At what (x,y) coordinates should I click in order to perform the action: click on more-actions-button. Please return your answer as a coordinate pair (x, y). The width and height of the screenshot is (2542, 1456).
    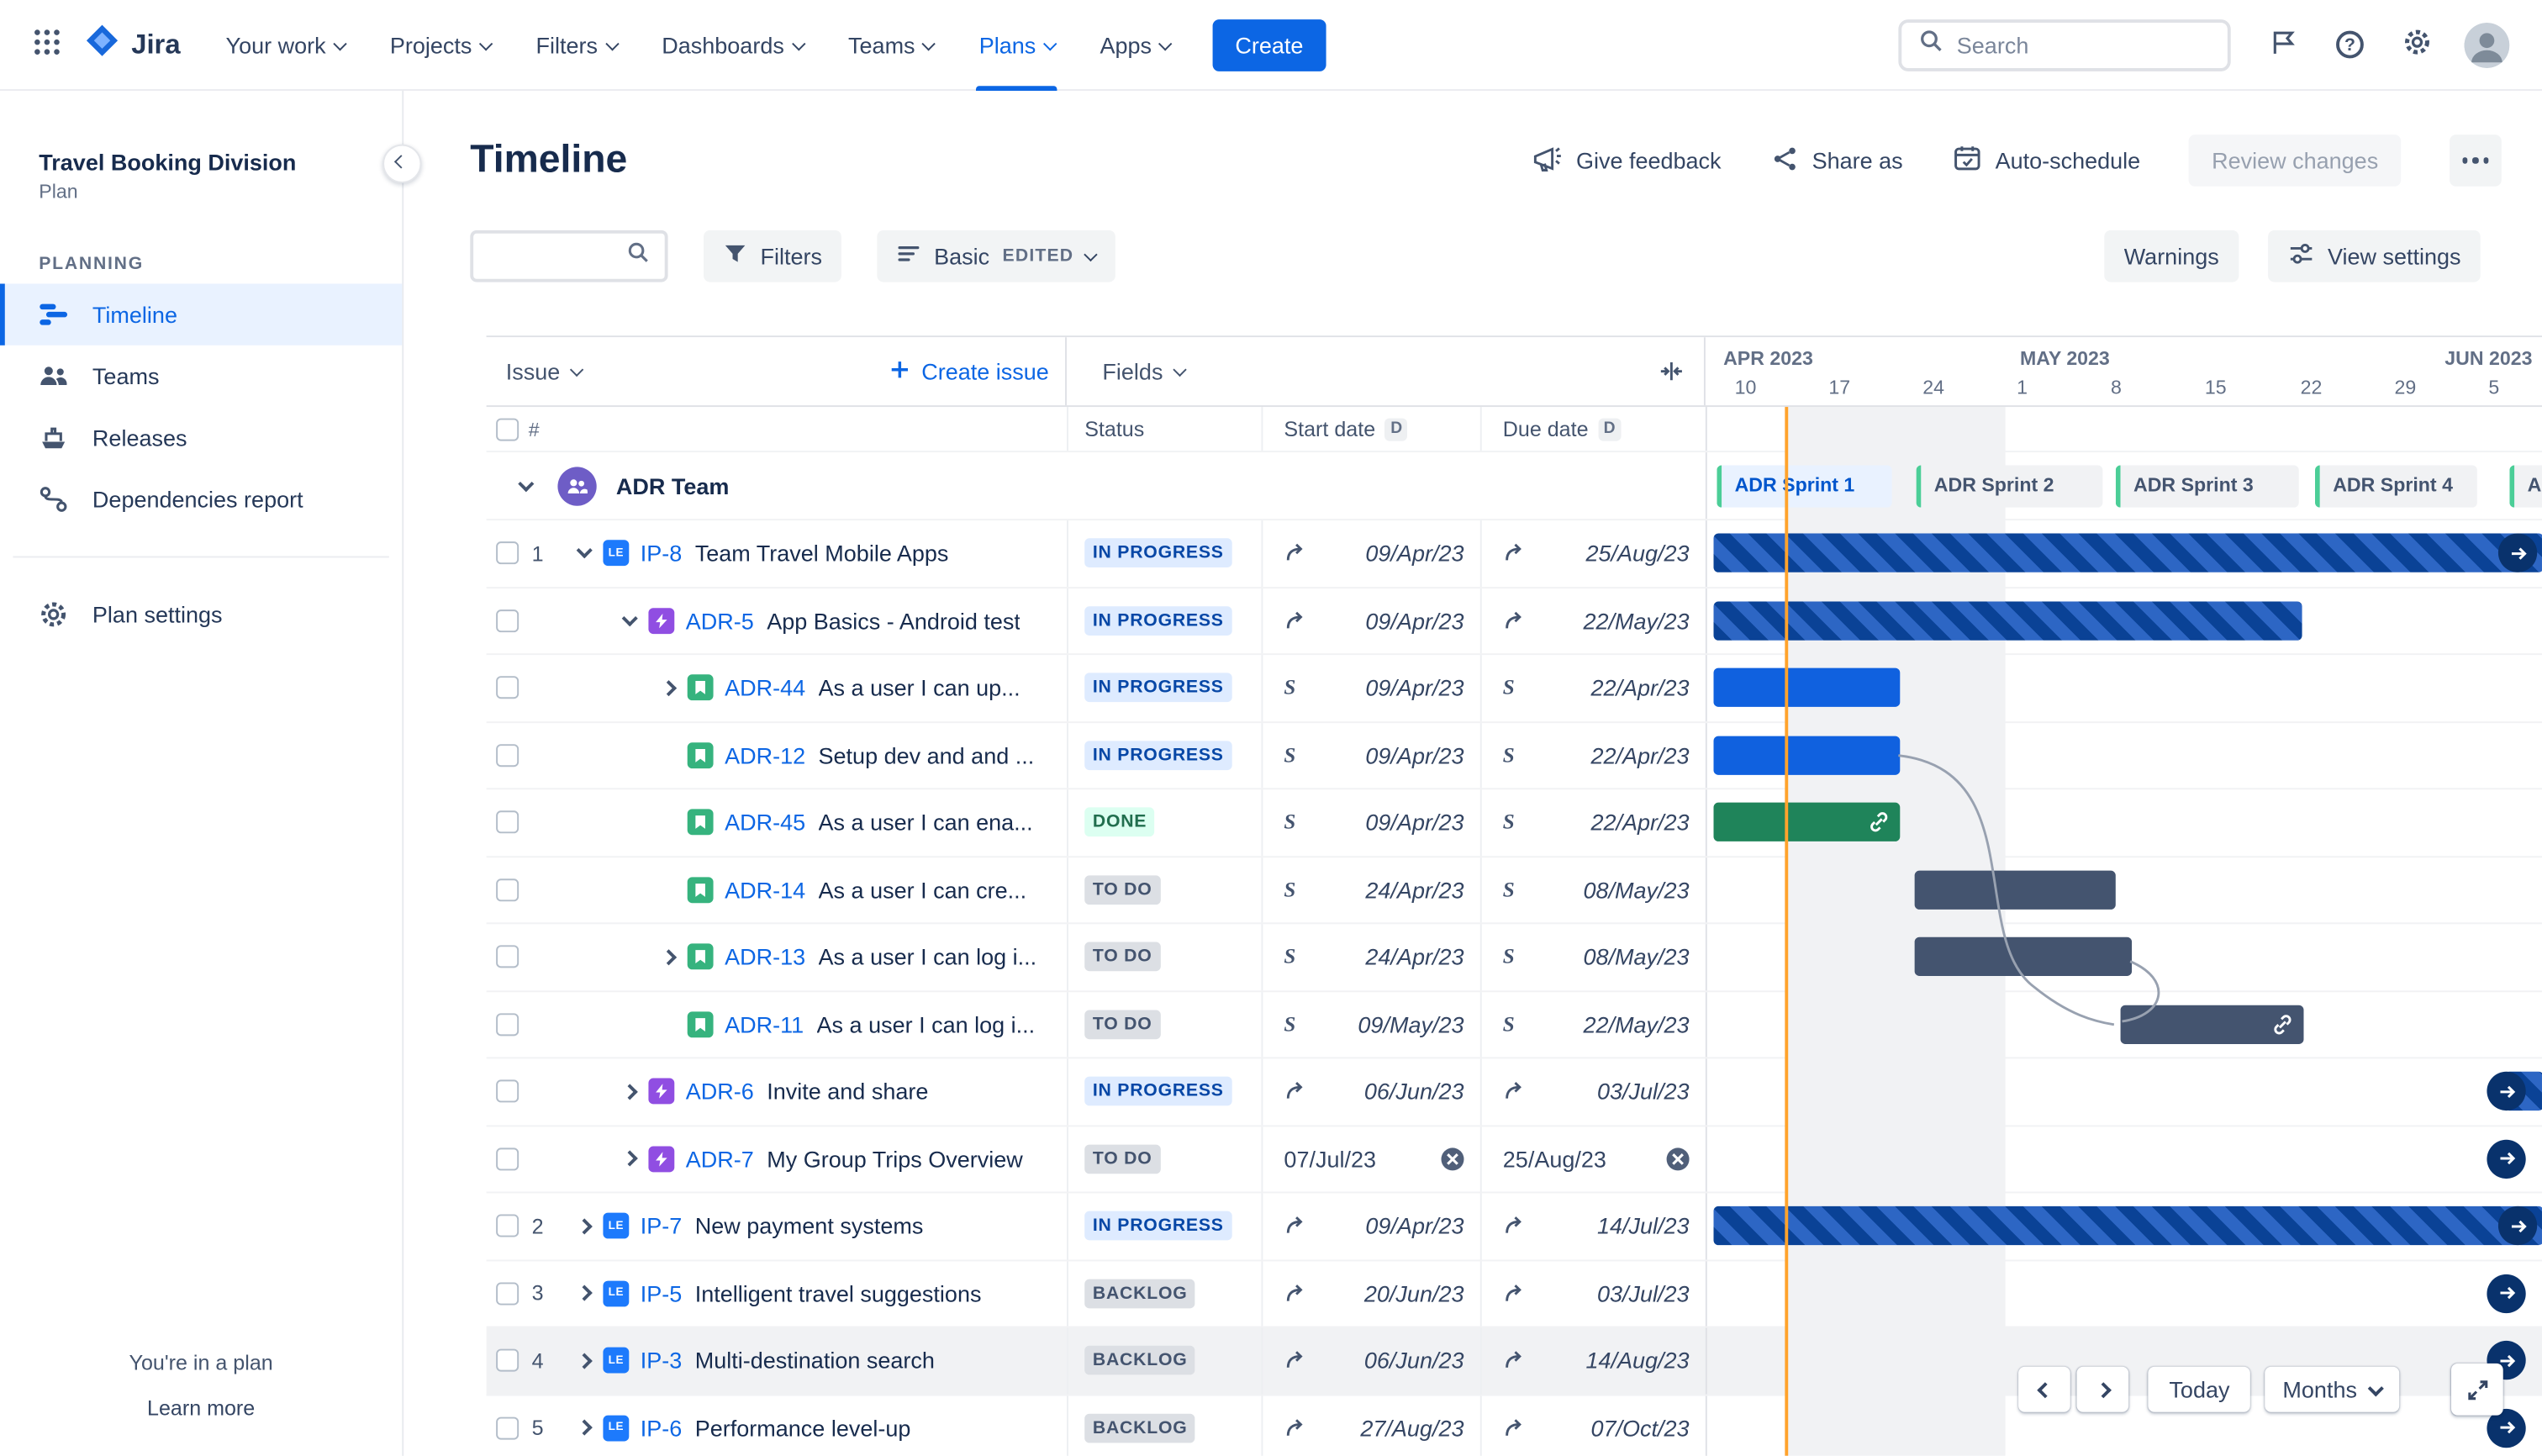
    Looking at the image, I should click on (2476, 161).